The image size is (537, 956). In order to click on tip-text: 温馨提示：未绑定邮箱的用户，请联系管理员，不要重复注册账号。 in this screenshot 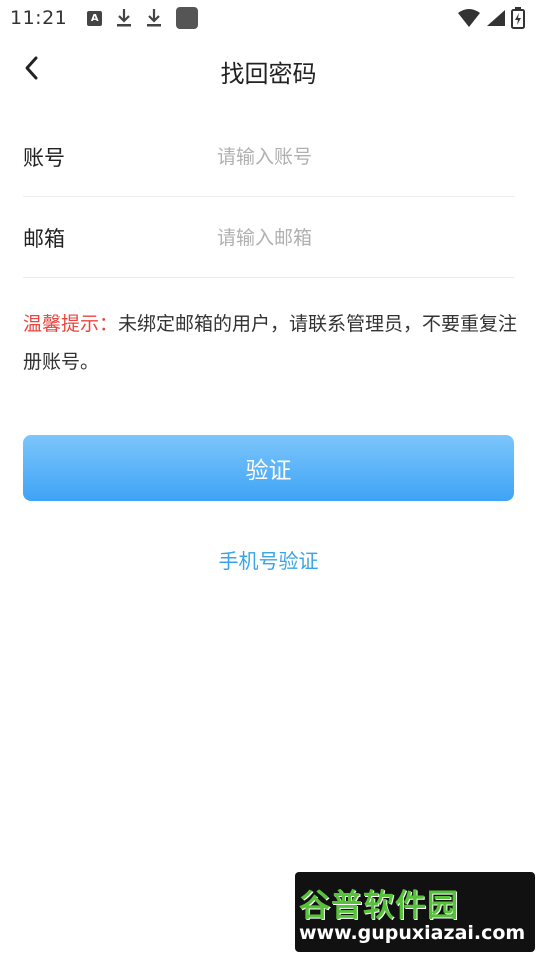, I will do `click(270, 343)`.